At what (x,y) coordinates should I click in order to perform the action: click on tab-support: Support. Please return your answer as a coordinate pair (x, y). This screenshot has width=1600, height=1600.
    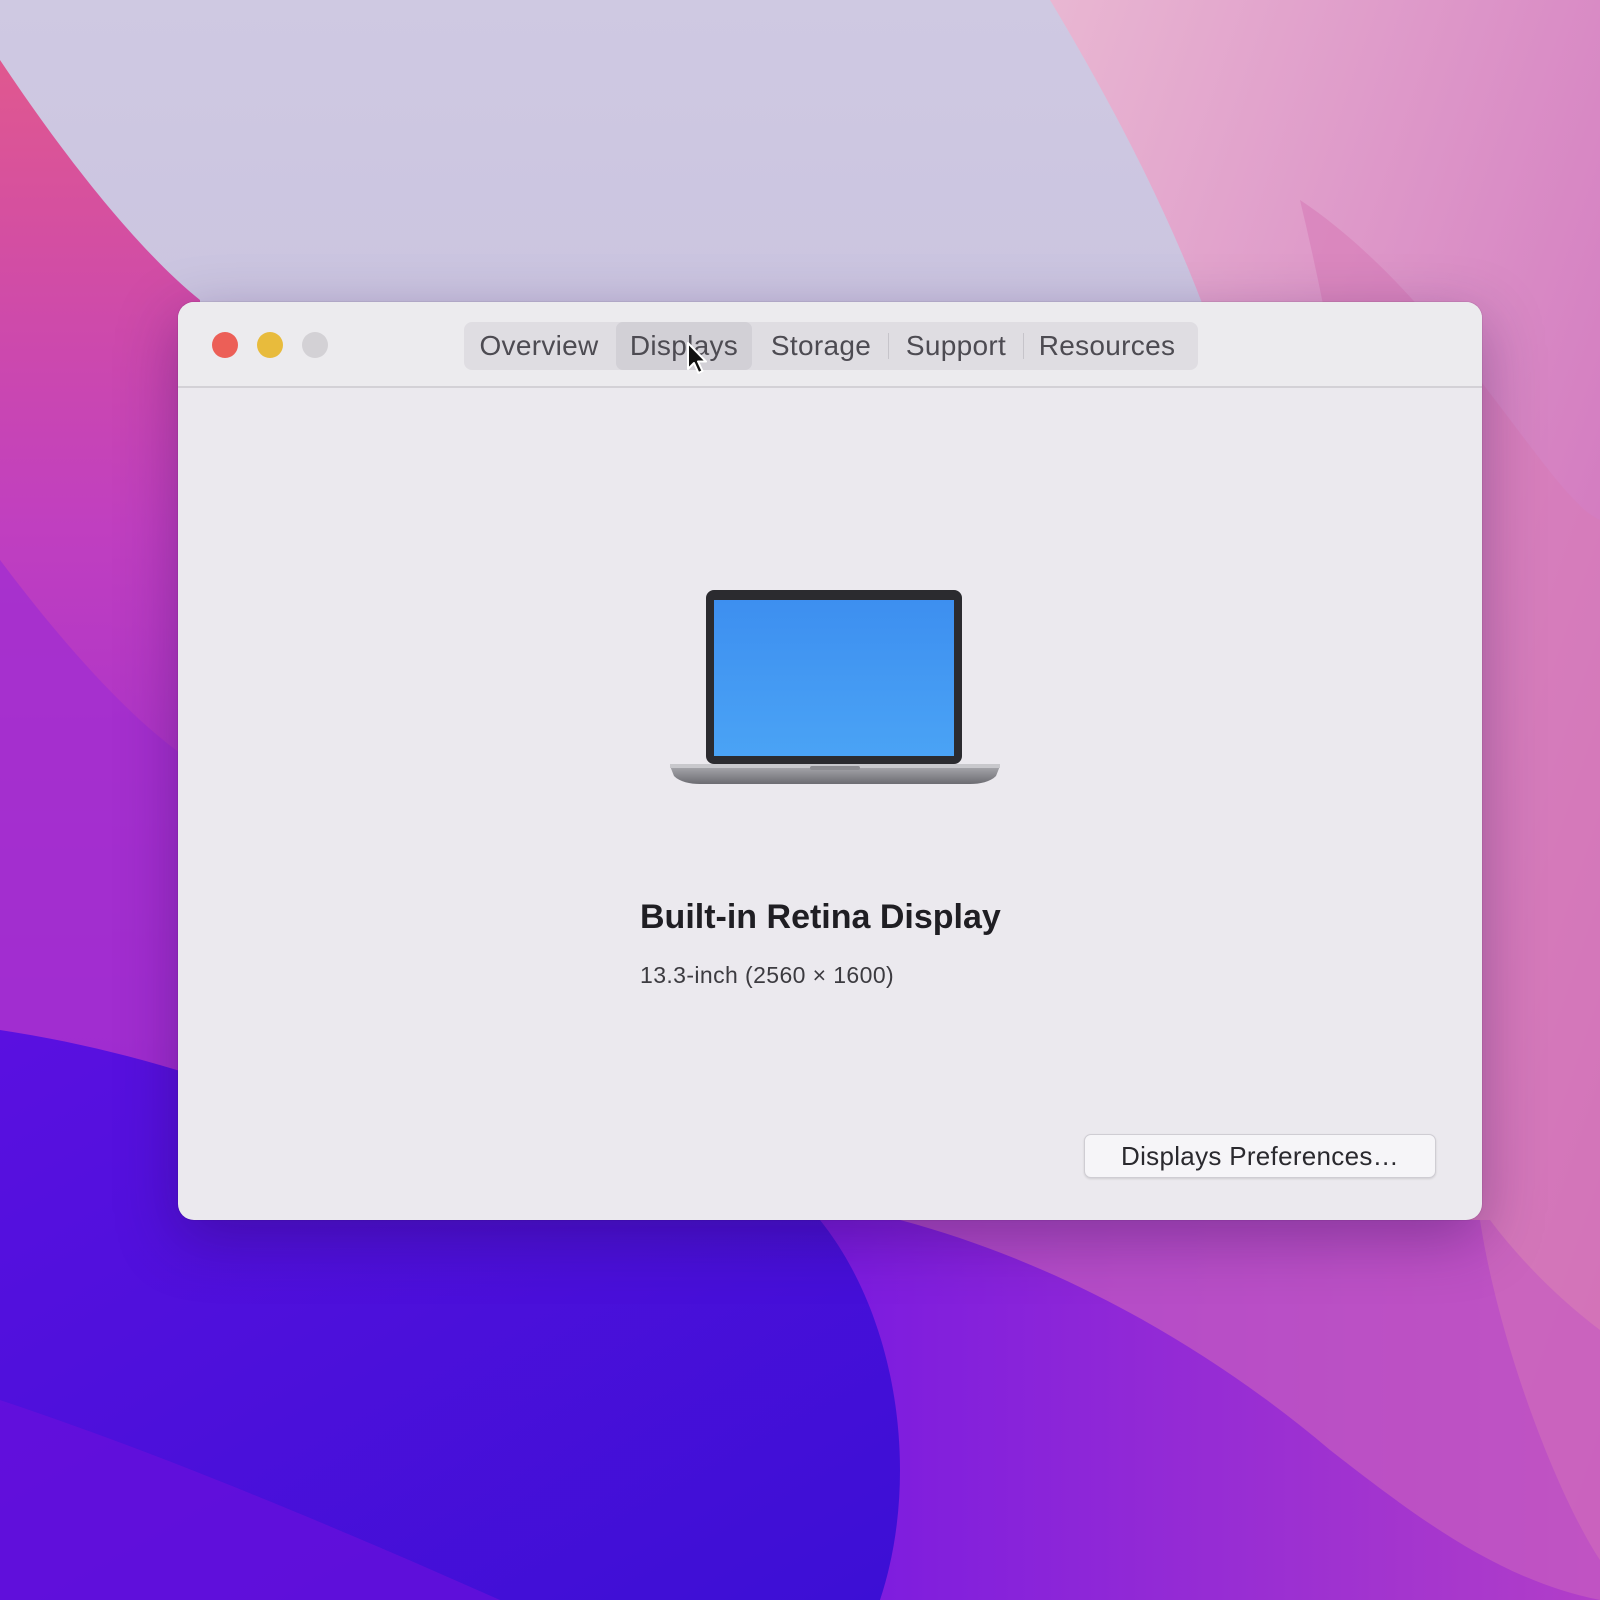
    Looking at the image, I should click on (956, 346).